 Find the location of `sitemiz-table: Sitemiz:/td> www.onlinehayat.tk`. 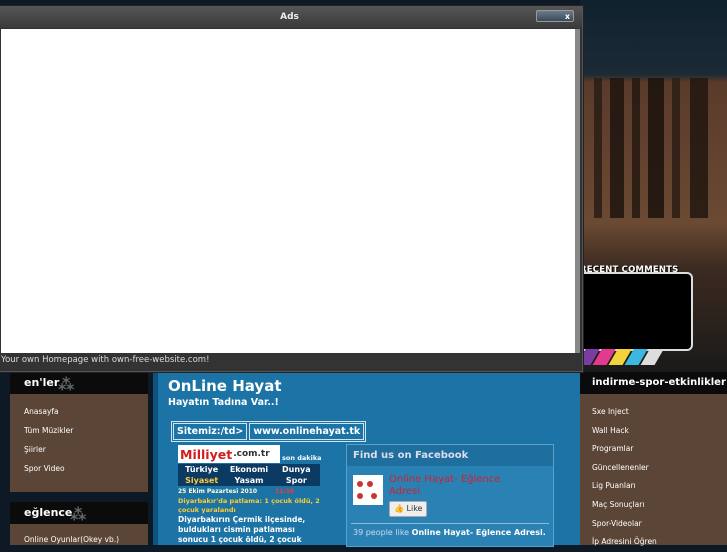

sitemiz-table: Sitemiz:/td> www.onlinehayat.tk is located at coordinates (269, 431).